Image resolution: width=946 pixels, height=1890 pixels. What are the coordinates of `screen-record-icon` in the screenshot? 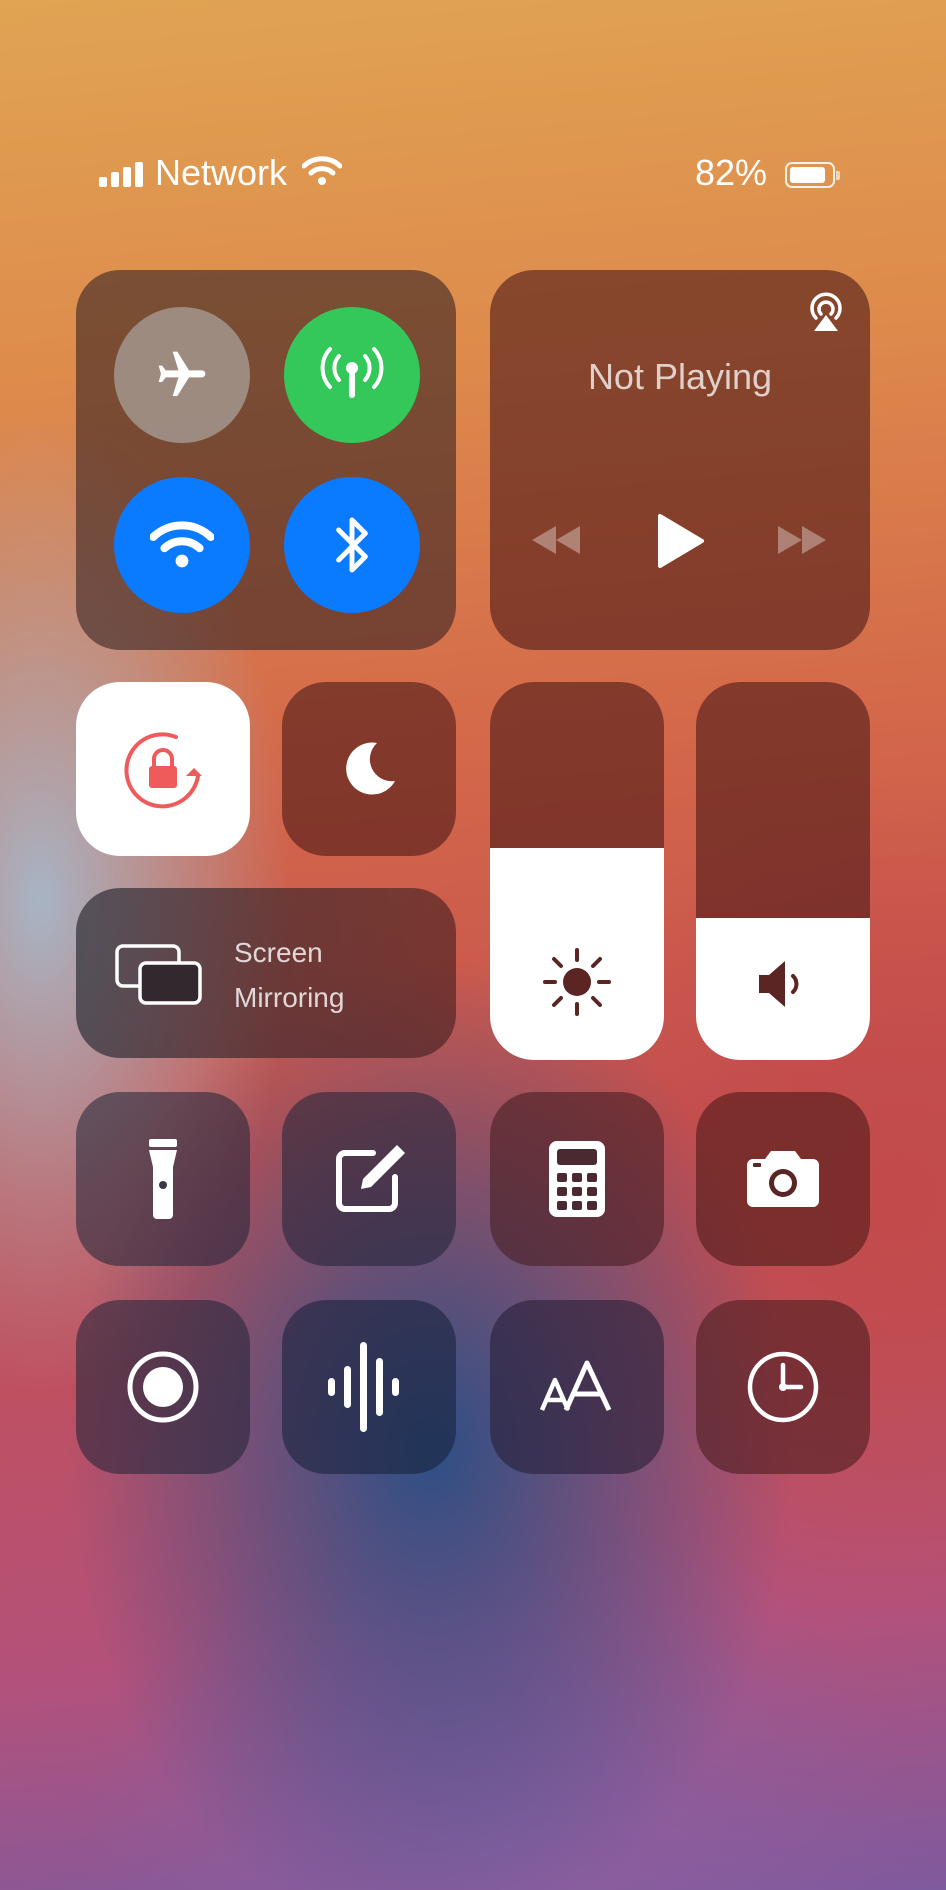 It's located at (163, 1387).